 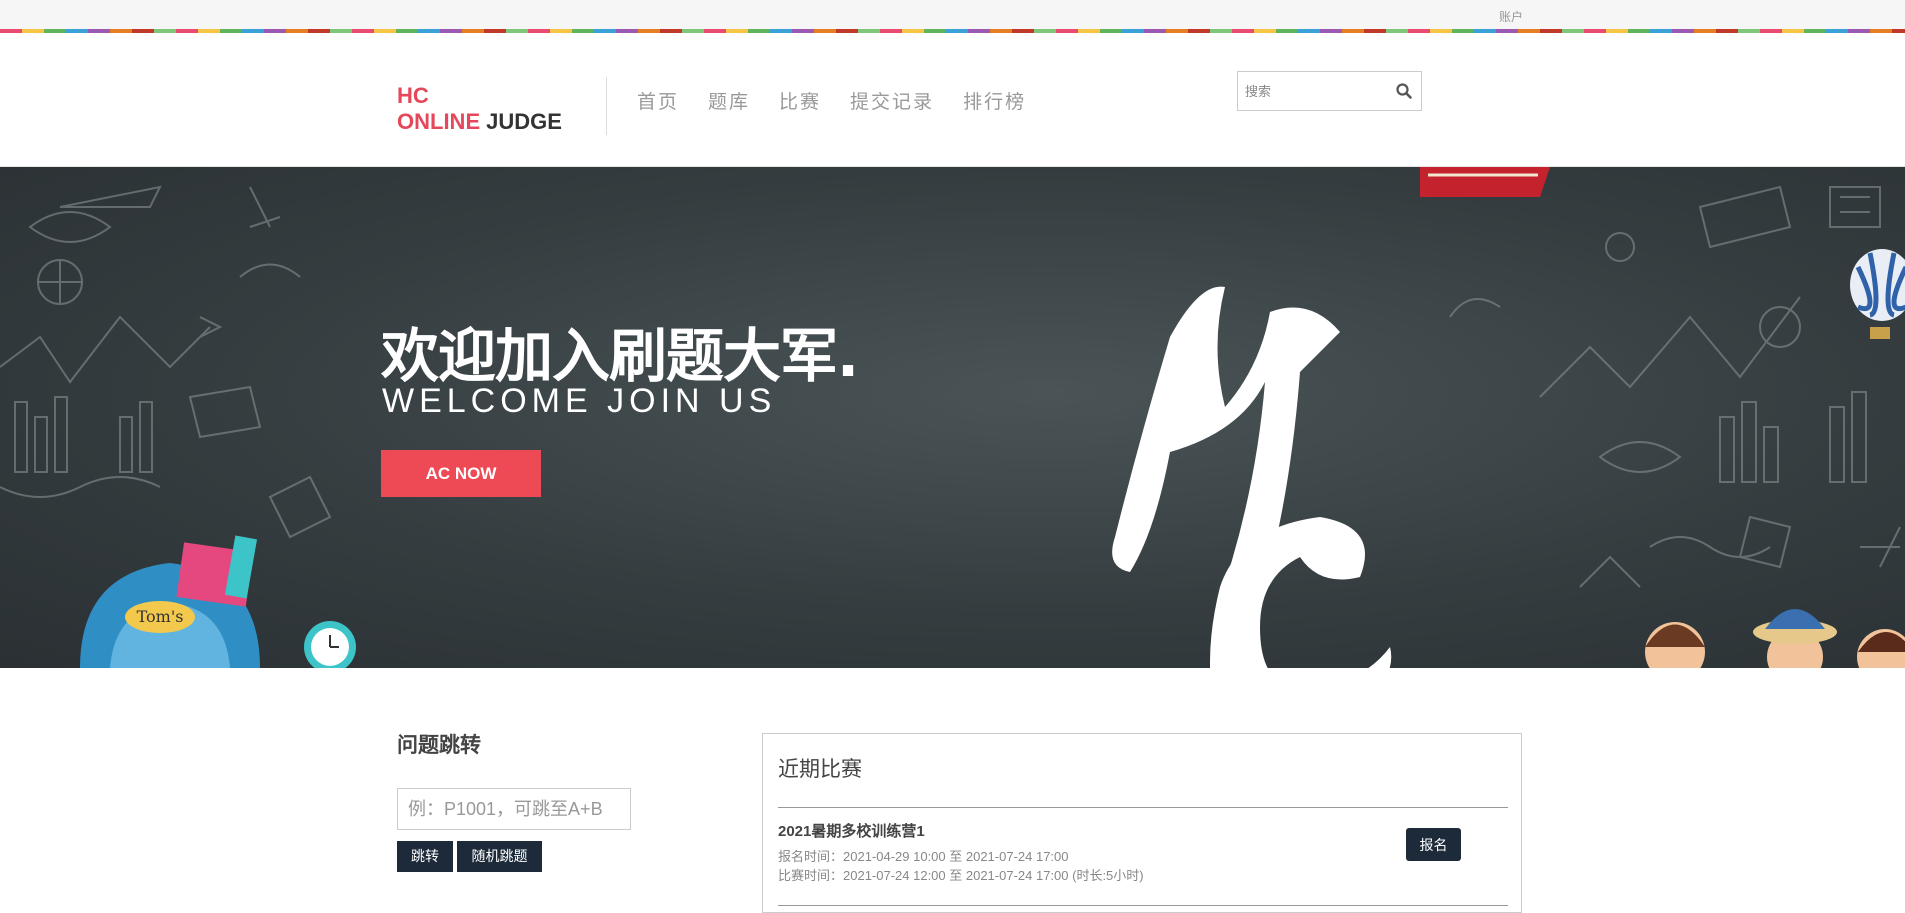 I want to click on recent-contests-title: 近期比赛, so click(x=820, y=769).